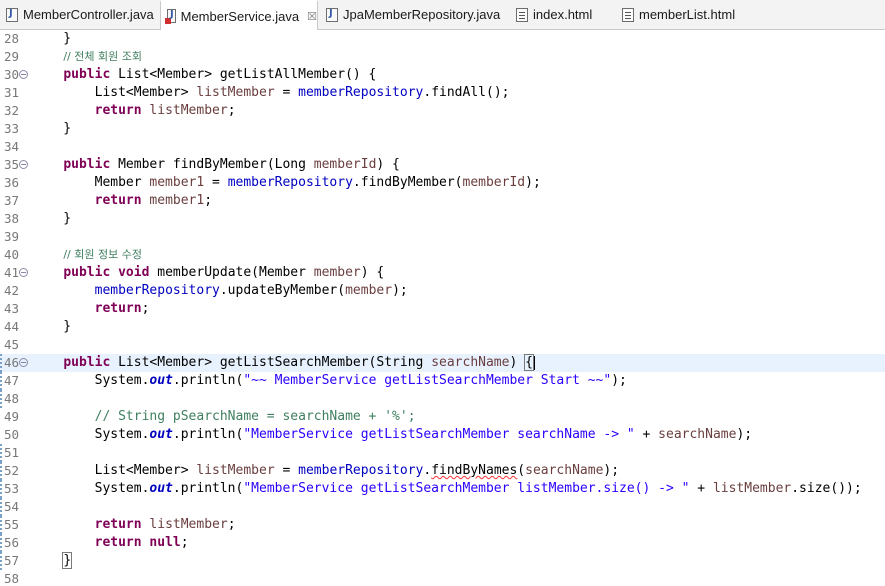 The height and width of the screenshot is (586, 885). What do you see at coordinates (442, 453) in the screenshot?
I see `code-line: 51` at bounding box center [442, 453].